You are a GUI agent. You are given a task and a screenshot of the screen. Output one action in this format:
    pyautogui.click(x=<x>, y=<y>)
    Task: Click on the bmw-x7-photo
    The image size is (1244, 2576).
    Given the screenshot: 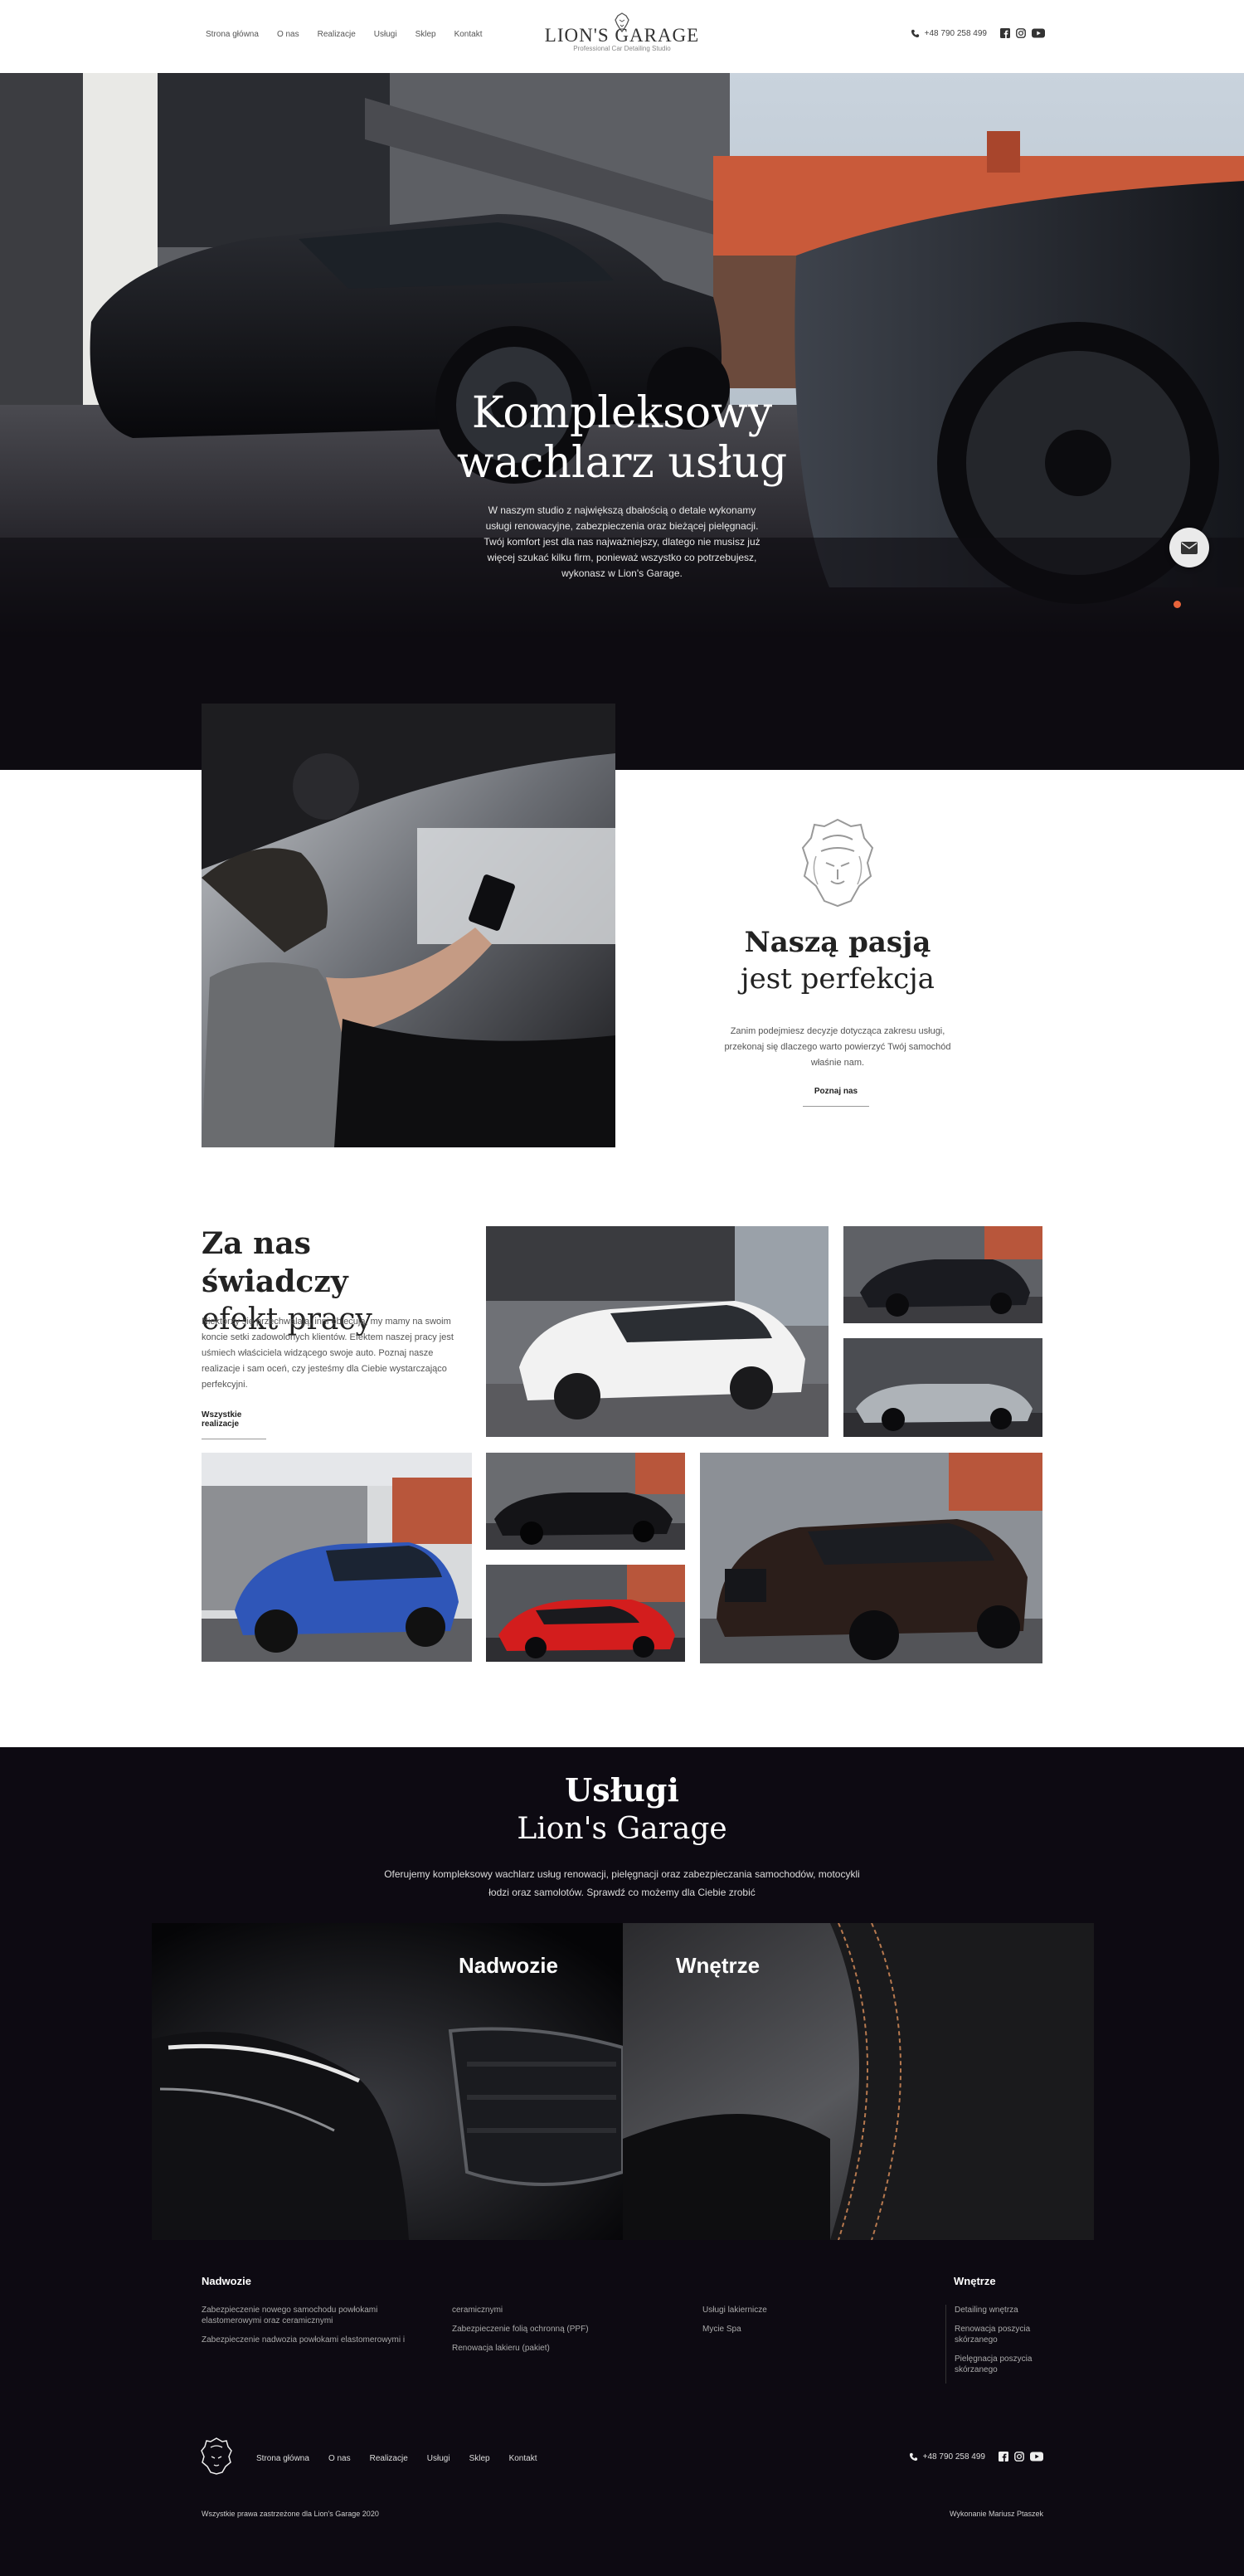 What is the action you would take?
    pyautogui.click(x=871, y=1558)
    